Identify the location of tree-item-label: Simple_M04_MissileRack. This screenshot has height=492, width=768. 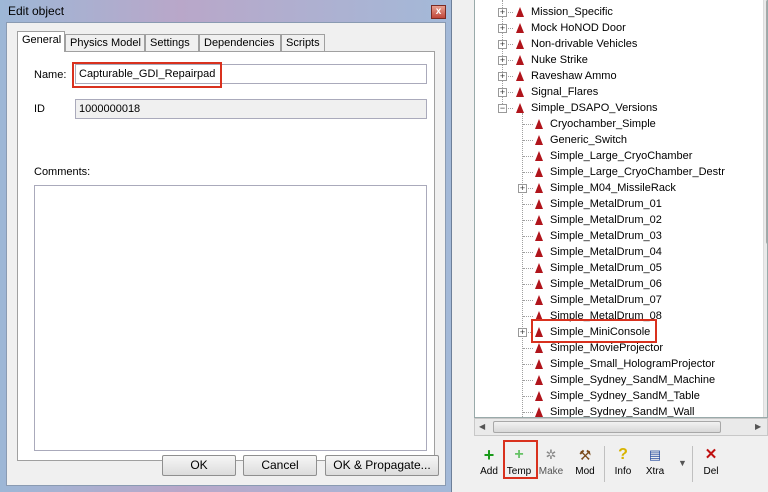
(613, 188).